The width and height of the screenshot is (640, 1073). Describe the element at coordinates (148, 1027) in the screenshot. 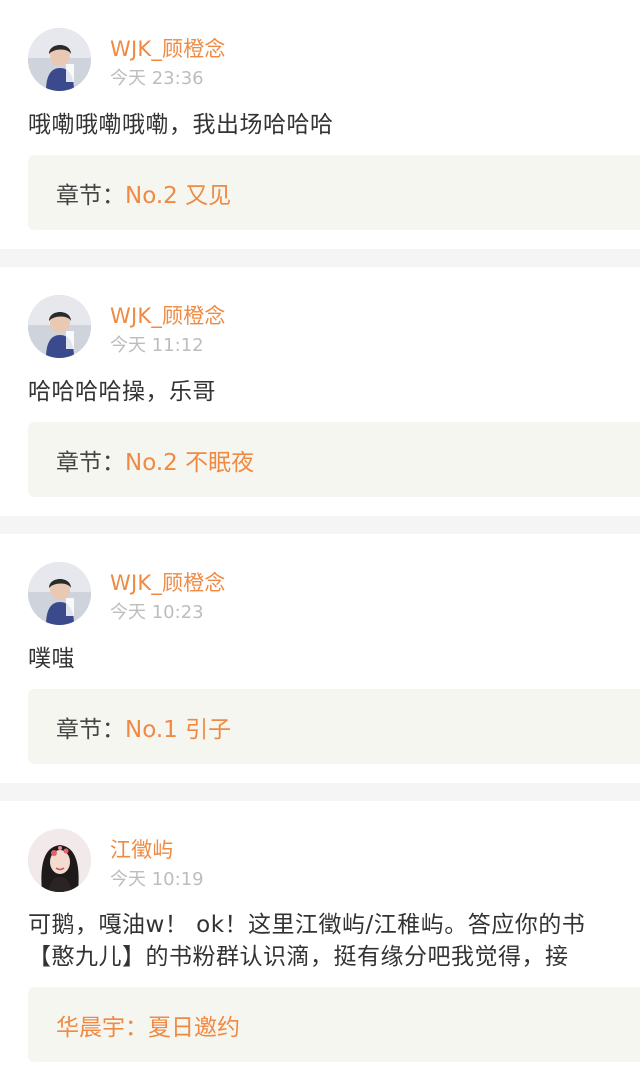

I see `book-title: 华晨宇：夏日邀约` at that location.